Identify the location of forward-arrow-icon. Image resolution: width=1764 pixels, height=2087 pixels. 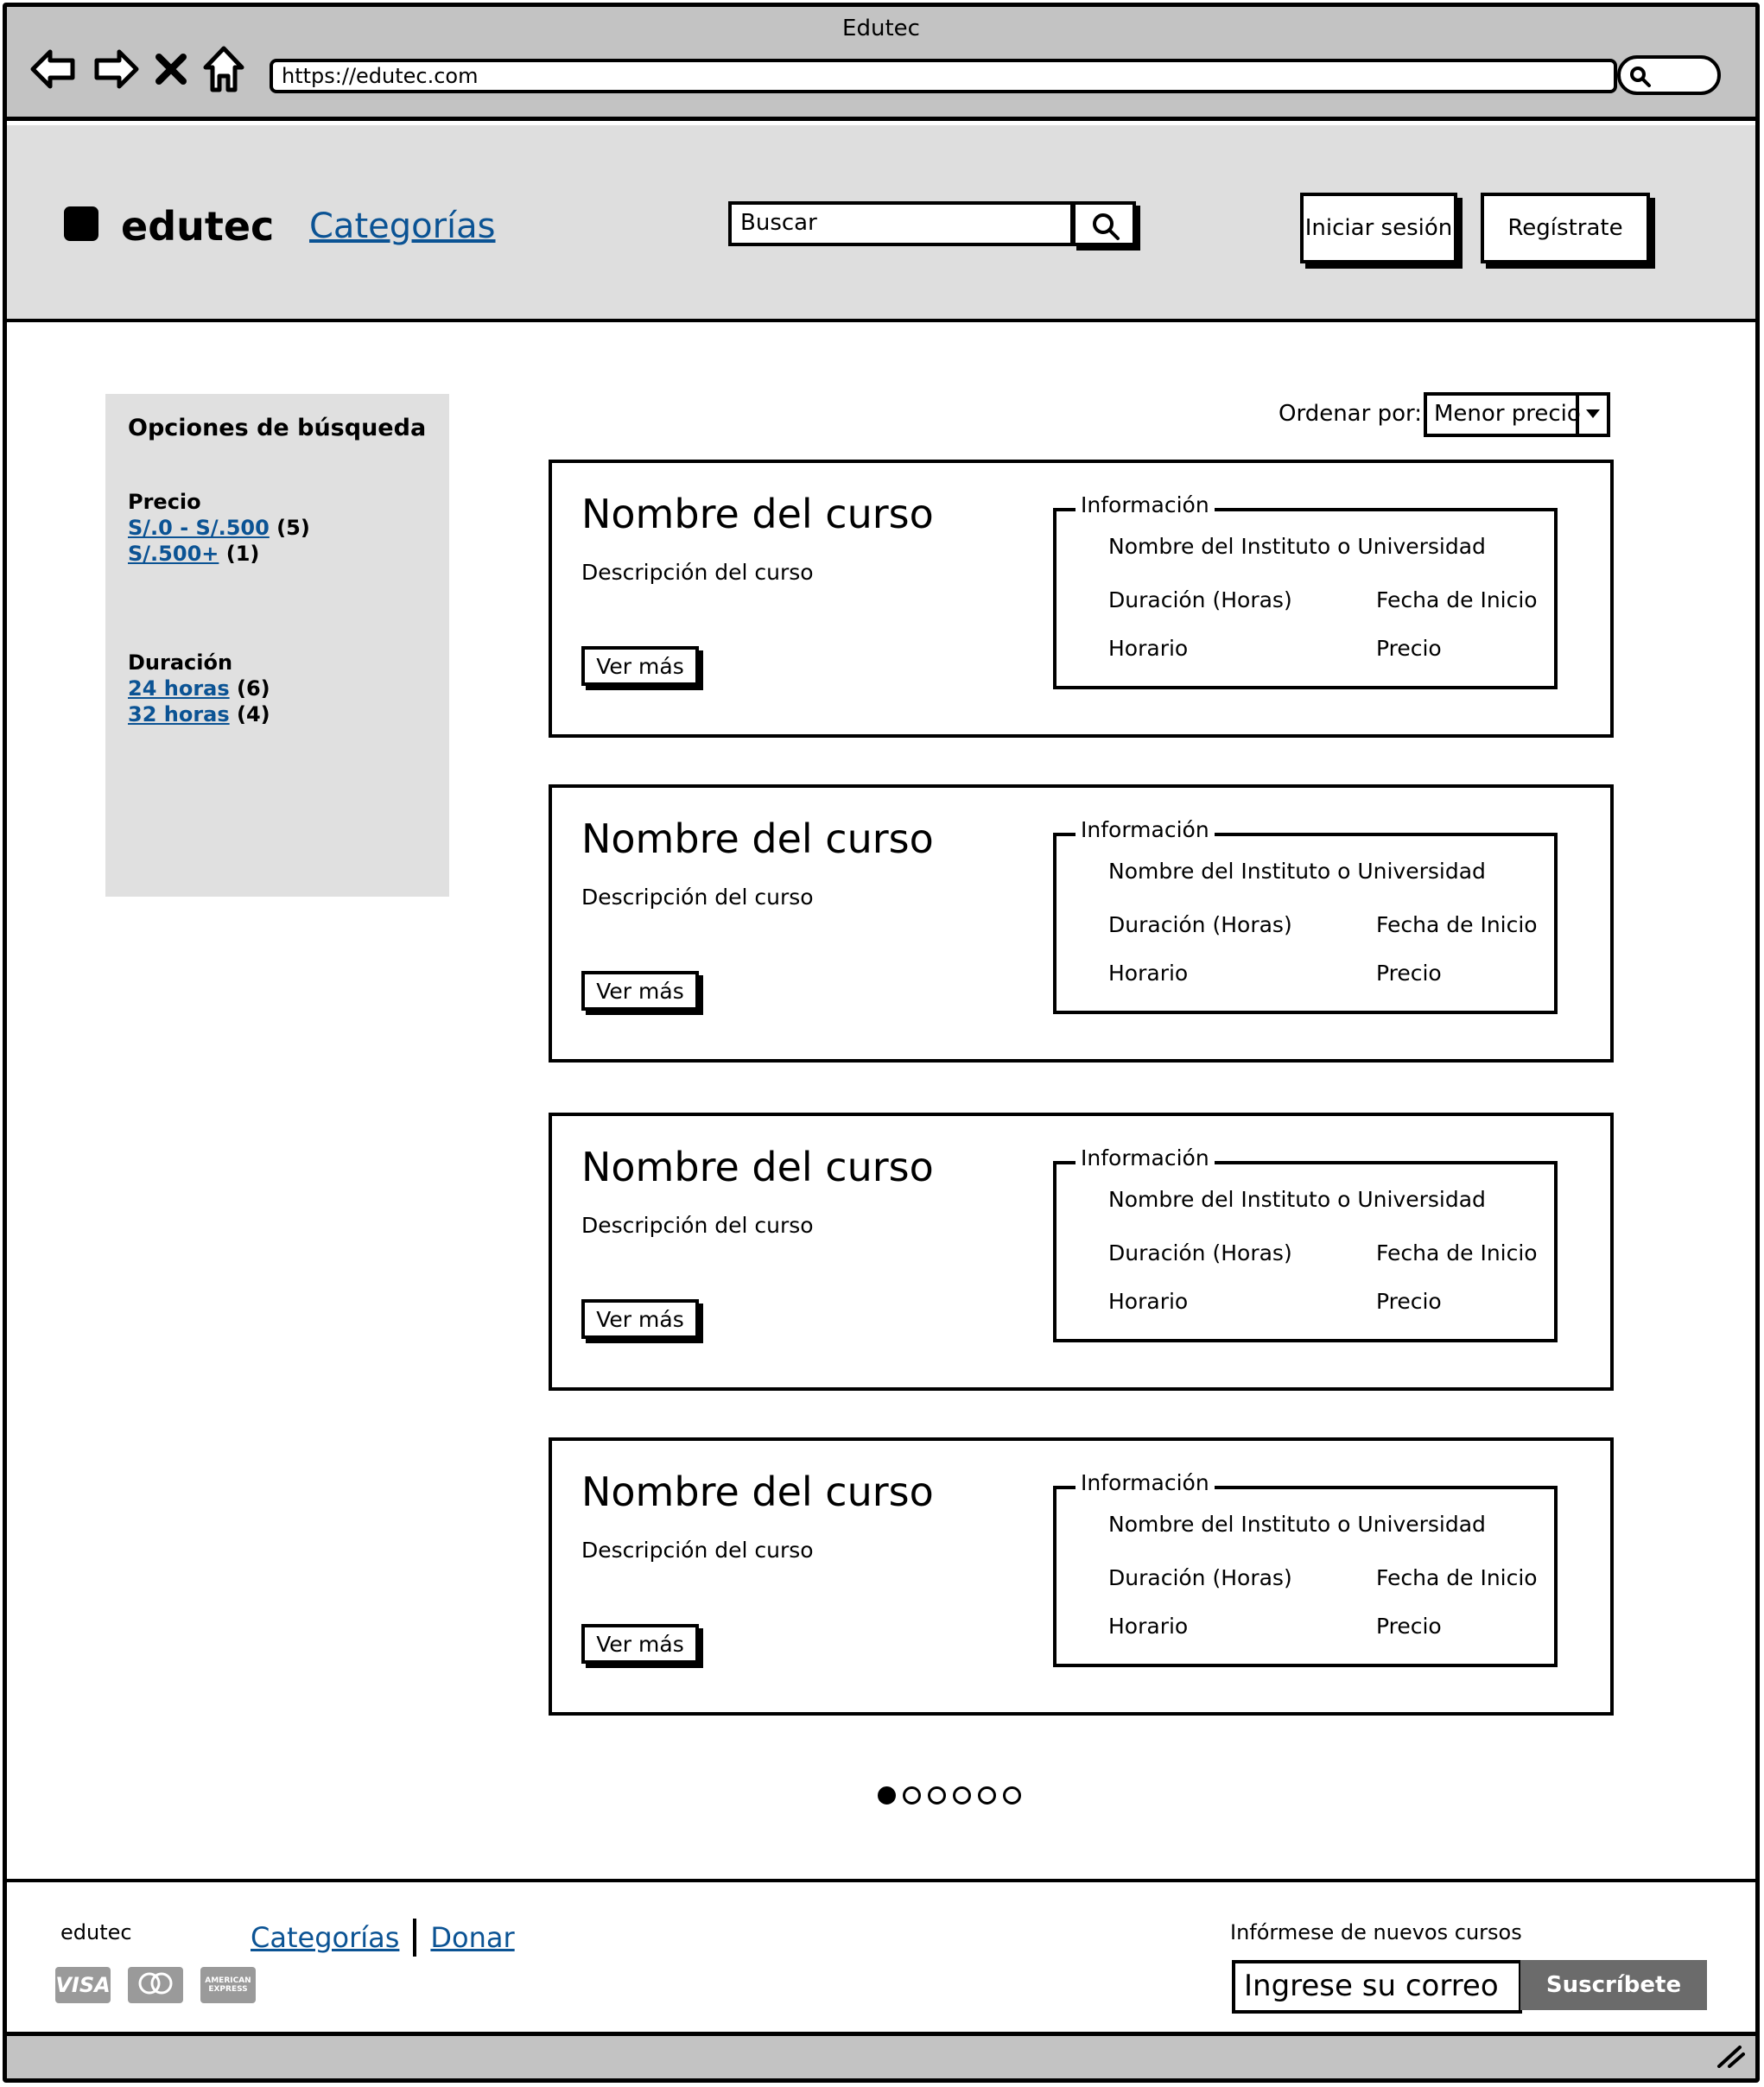
(116, 69).